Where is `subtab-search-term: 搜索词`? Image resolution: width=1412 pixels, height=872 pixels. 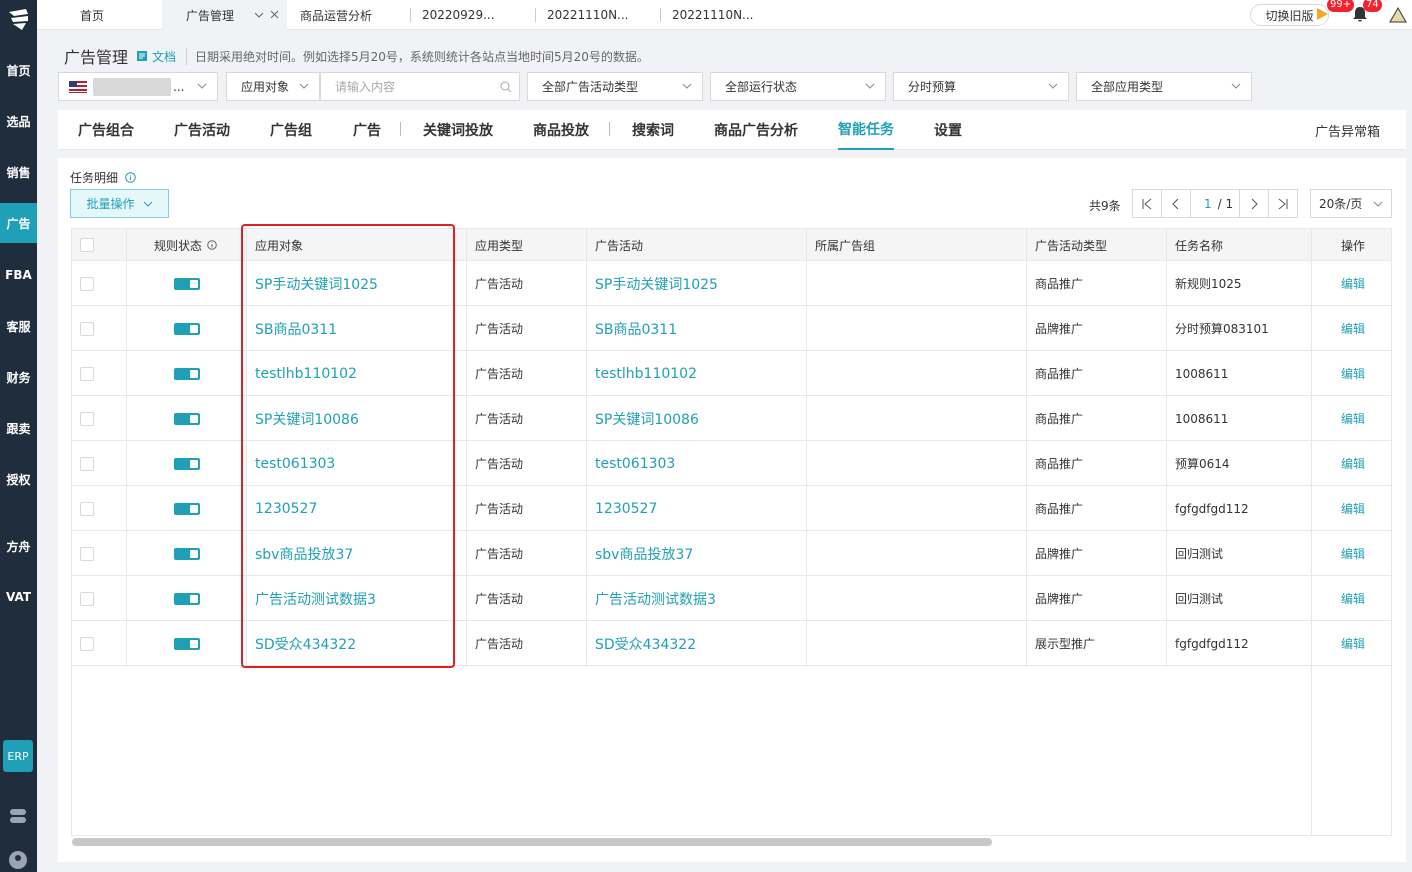
subtab-search-term: 搜索词 is located at coordinates (653, 130).